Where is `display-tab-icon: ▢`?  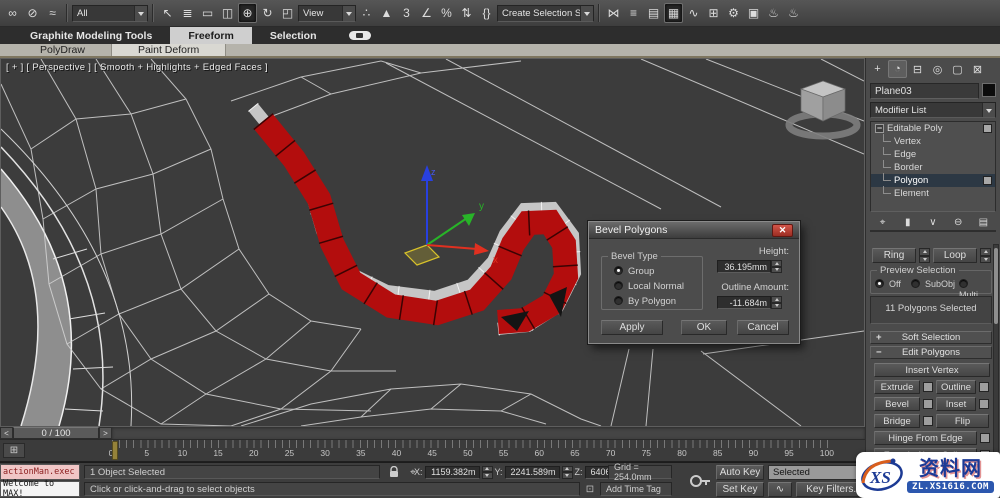
display-tab-icon: ▢ is located at coordinates (957, 69).